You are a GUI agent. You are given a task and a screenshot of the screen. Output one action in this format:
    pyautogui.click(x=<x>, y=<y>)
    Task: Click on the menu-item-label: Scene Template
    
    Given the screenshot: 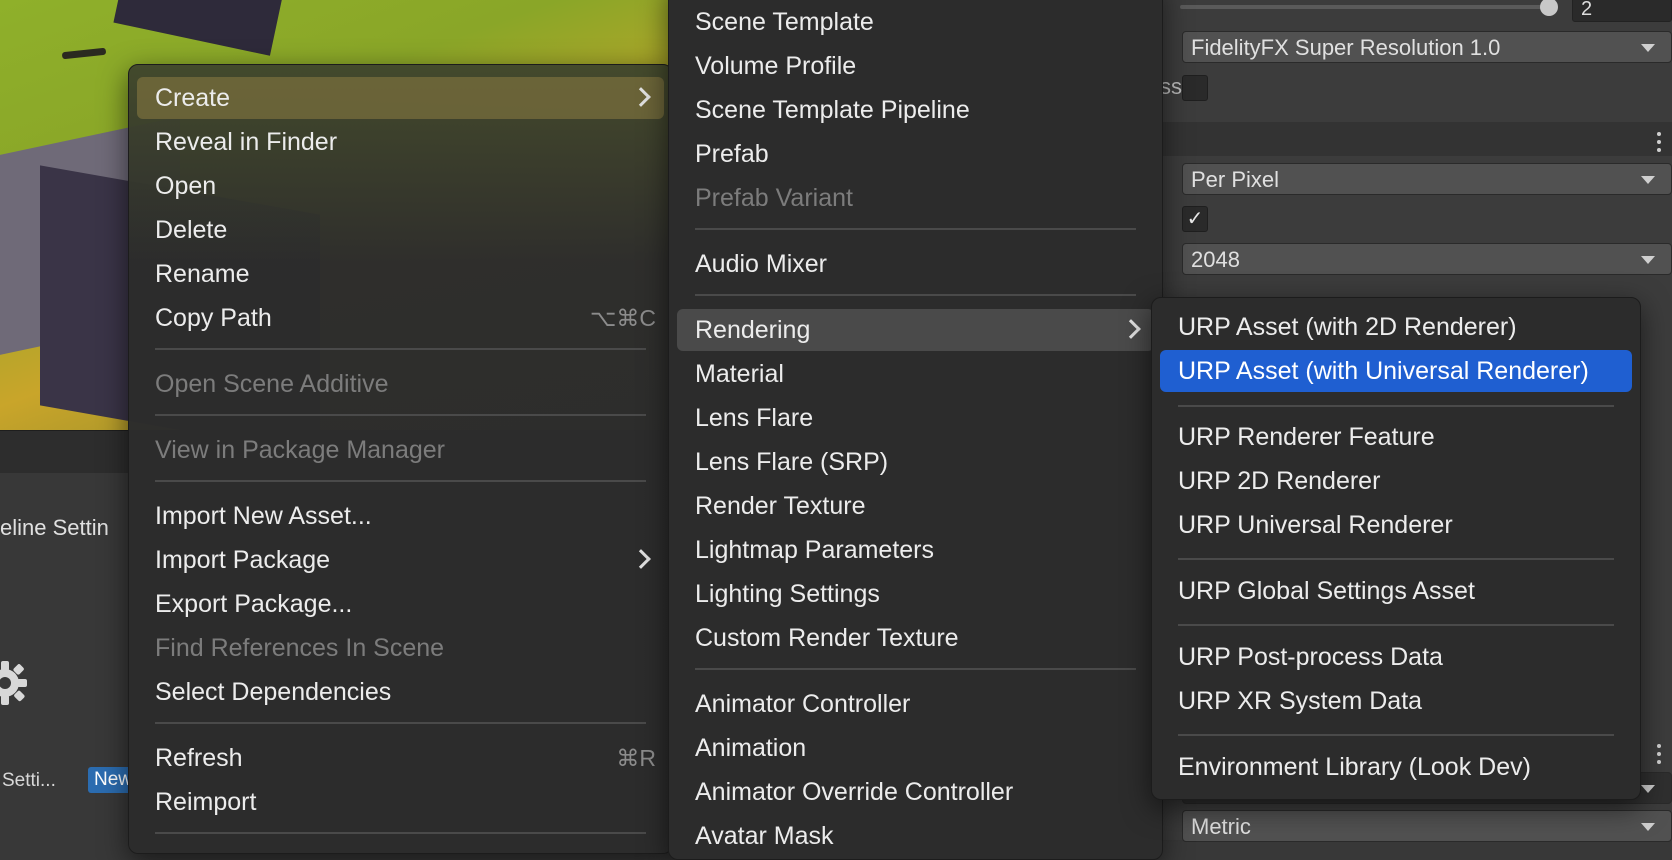 What is the action you would take?
    pyautogui.click(x=784, y=22)
    